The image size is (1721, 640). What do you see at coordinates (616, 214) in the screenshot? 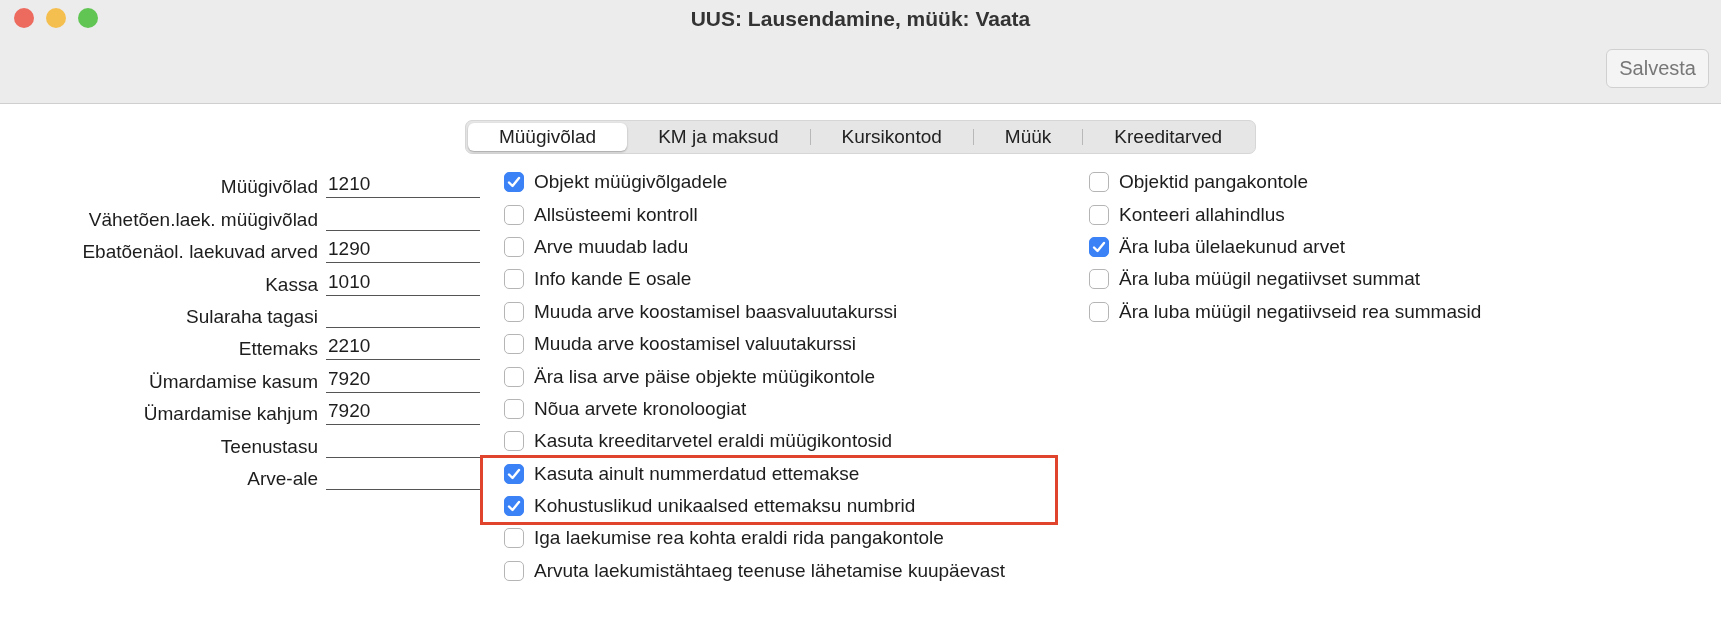
I see `checkbox-label: Allsüsteemi kontroll` at bounding box center [616, 214].